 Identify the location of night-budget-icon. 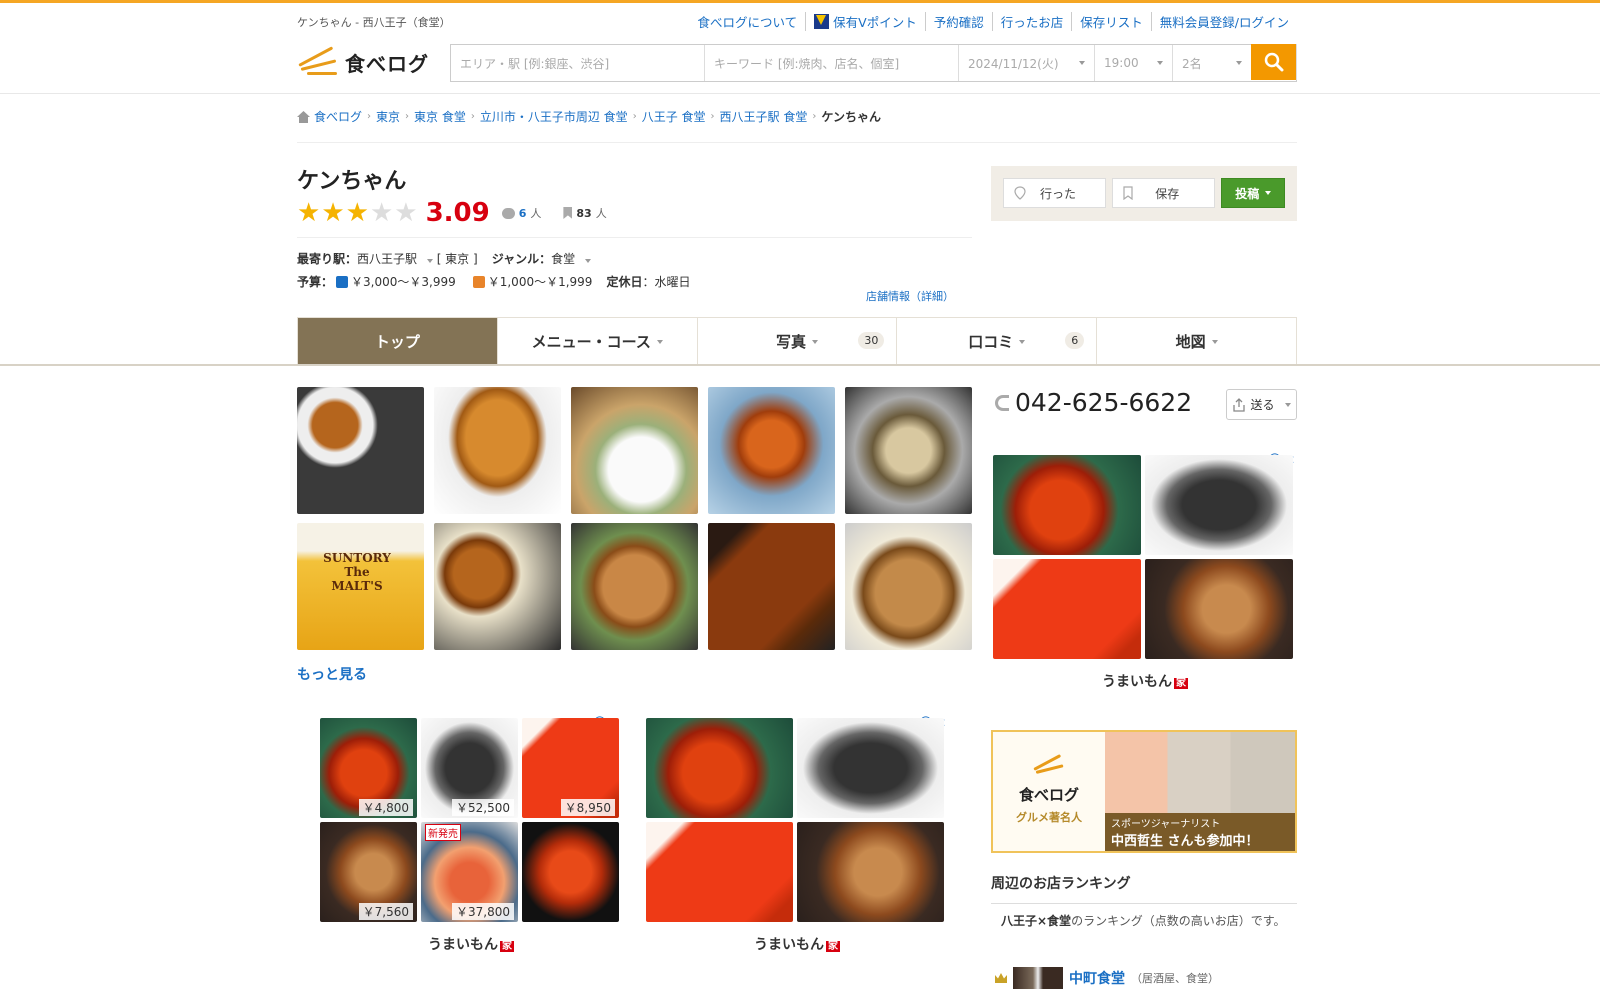
(342, 282).